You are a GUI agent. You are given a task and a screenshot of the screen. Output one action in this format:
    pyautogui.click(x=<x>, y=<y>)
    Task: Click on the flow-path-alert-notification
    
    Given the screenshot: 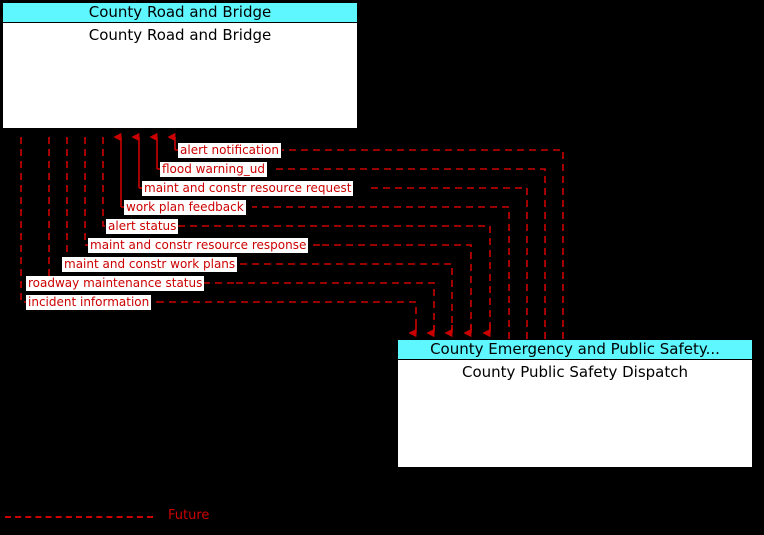 What is the action you would take?
    pyautogui.click(x=423, y=244)
    